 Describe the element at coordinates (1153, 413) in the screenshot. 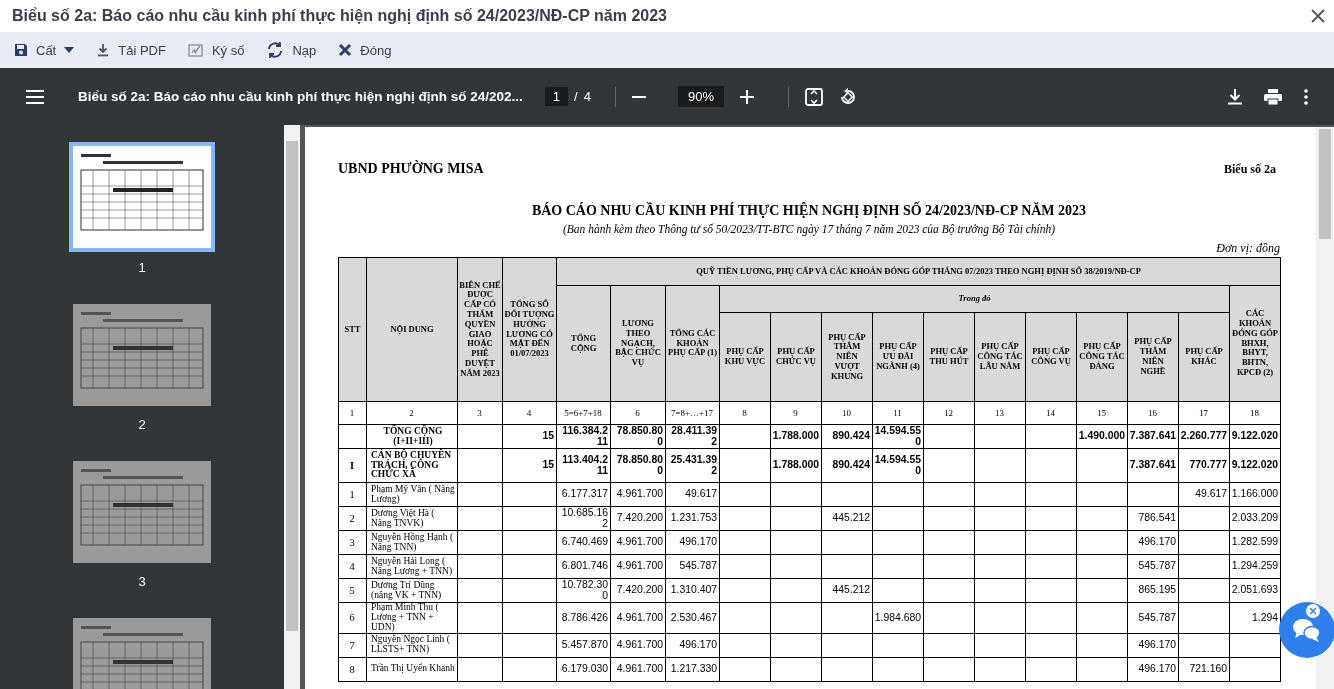

I see `column-number: 16` at that location.